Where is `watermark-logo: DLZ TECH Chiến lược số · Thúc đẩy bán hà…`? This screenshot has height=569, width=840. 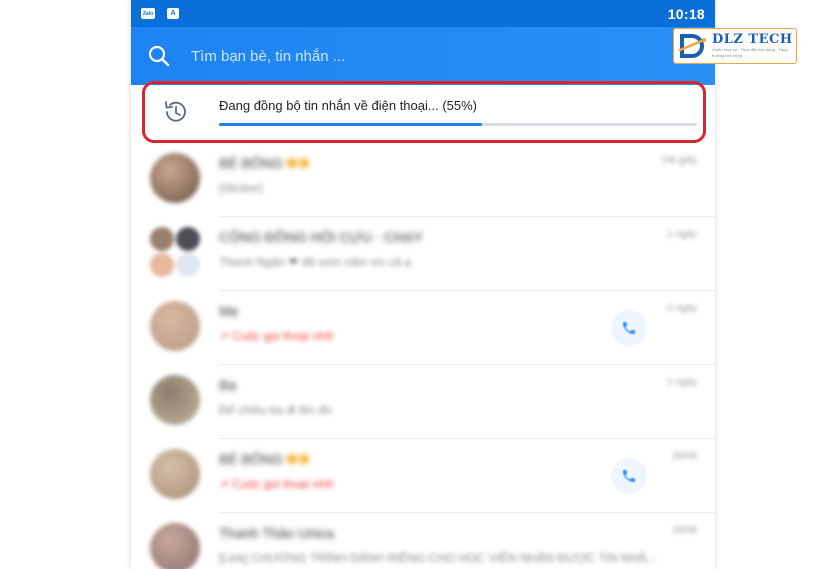 watermark-logo: DLZ TECH Chiến lược số · Thúc đẩy bán hà… is located at coordinates (735, 46).